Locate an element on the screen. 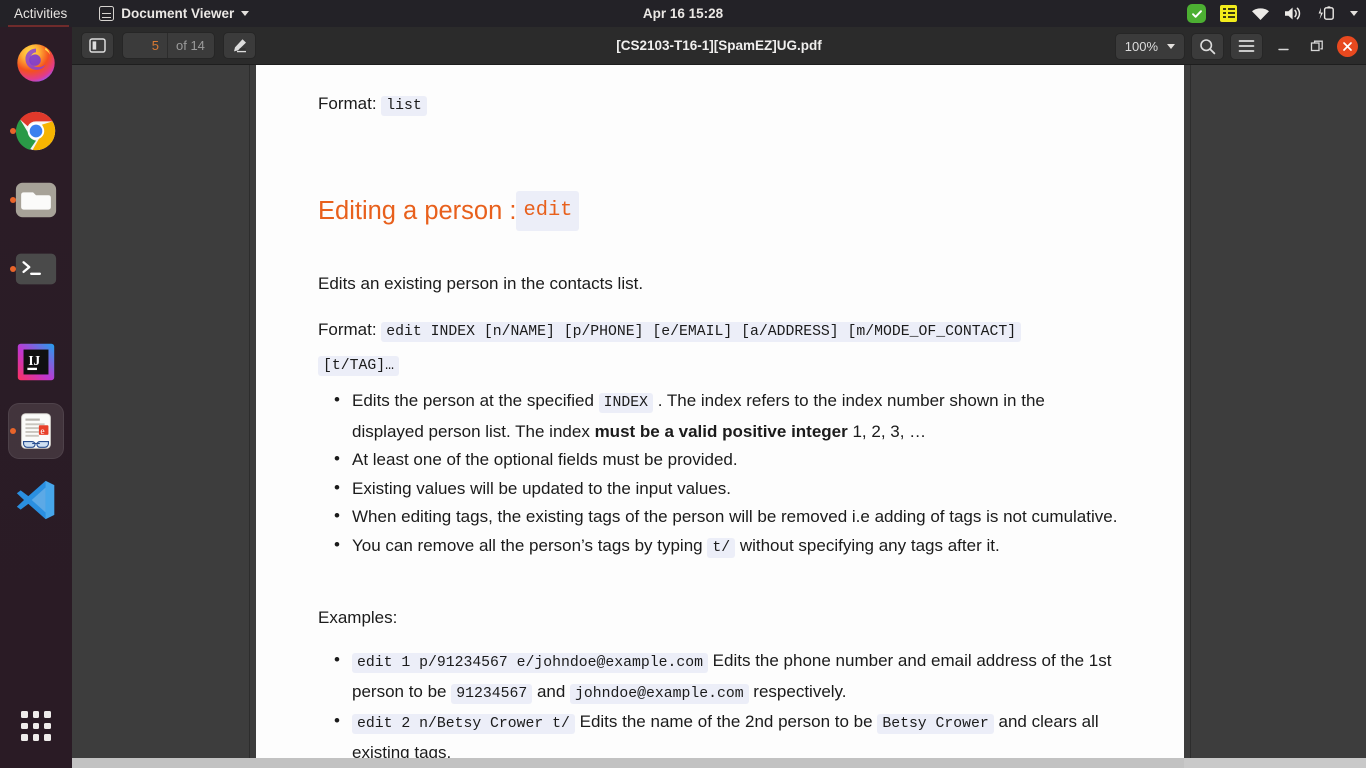  inline-code: INDEX is located at coordinates (626, 403).